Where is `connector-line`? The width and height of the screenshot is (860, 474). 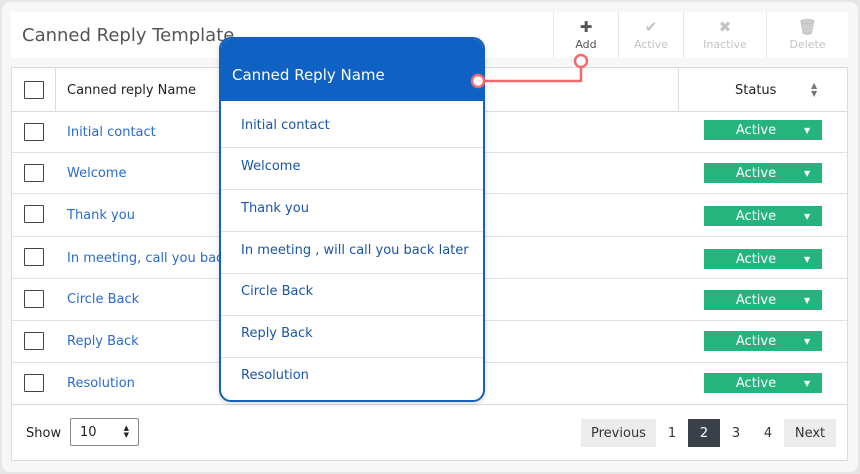 connector-line is located at coordinates (530, 72).